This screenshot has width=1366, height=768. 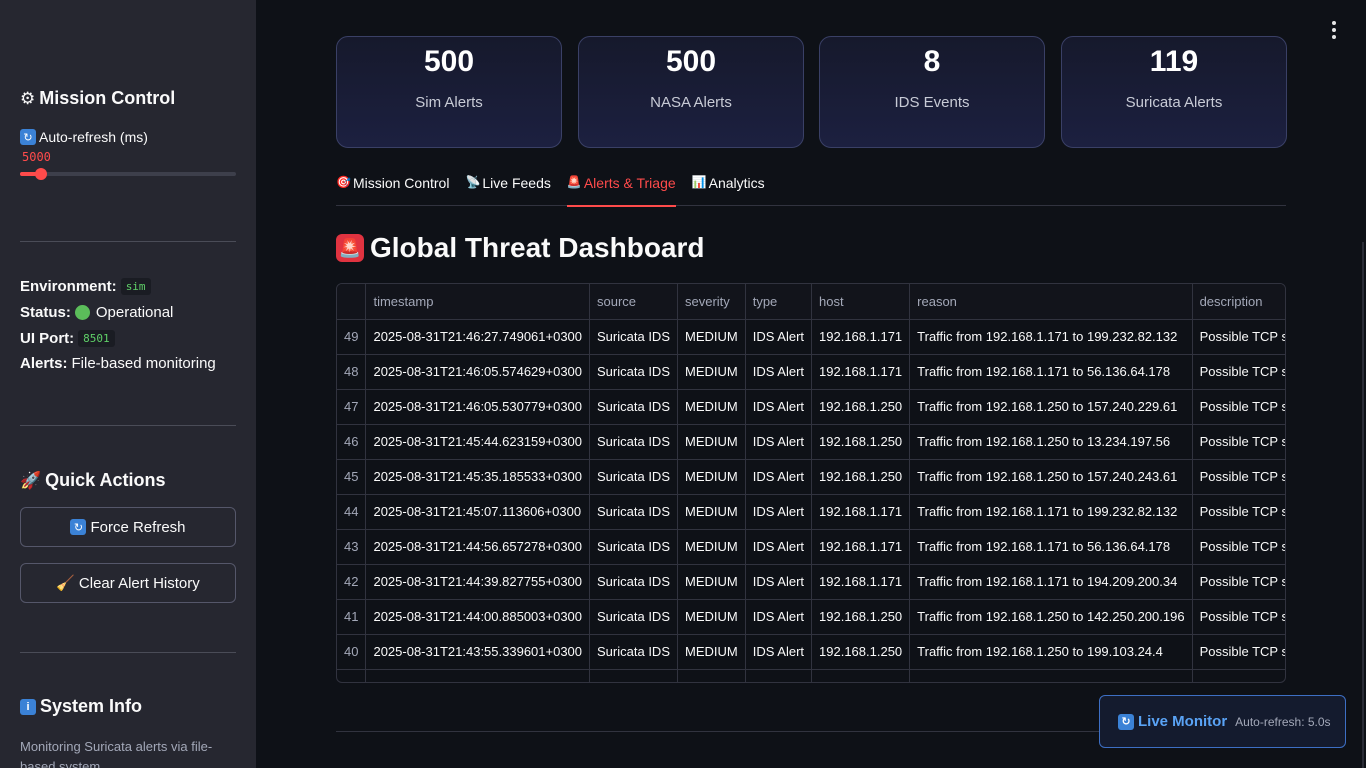 I want to click on clear-alert-history-button: 🧹 Clear Alert History, so click(x=128, y=583).